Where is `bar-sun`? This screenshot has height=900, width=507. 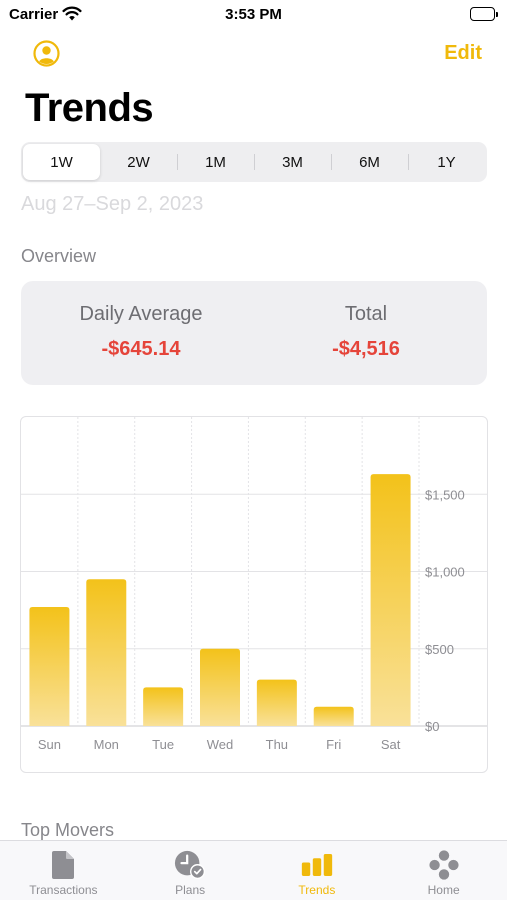 bar-sun is located at coordinates (49, 666).